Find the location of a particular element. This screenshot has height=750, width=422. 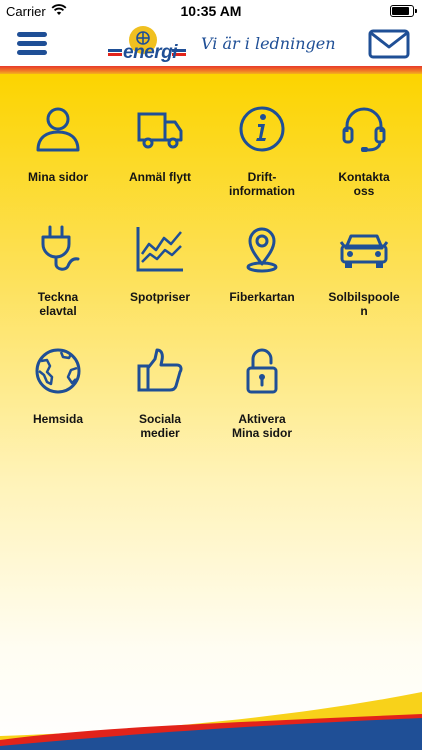

tile-label: Anmäl flytt is located at coordinates (159, 177).